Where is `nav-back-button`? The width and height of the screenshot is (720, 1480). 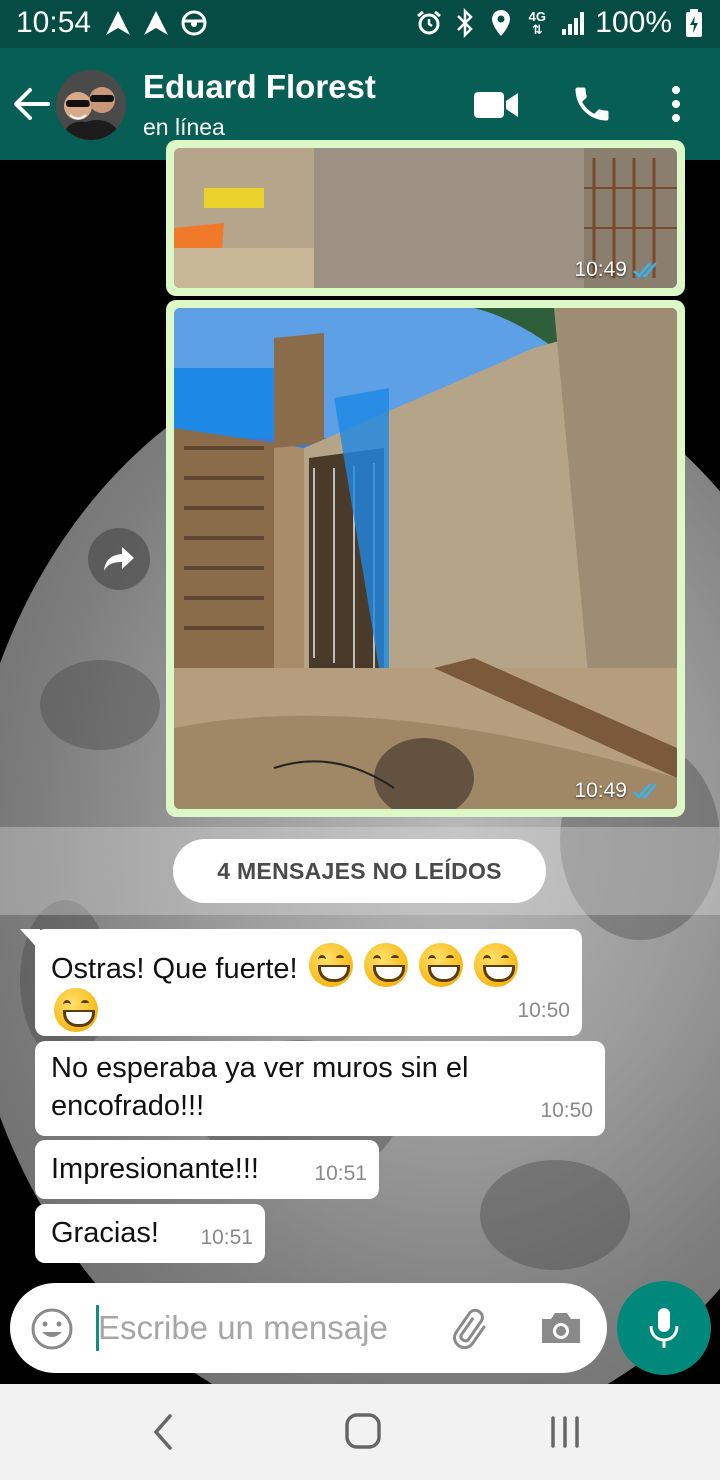 nav-back-button is located at coordinates (163, 1432).